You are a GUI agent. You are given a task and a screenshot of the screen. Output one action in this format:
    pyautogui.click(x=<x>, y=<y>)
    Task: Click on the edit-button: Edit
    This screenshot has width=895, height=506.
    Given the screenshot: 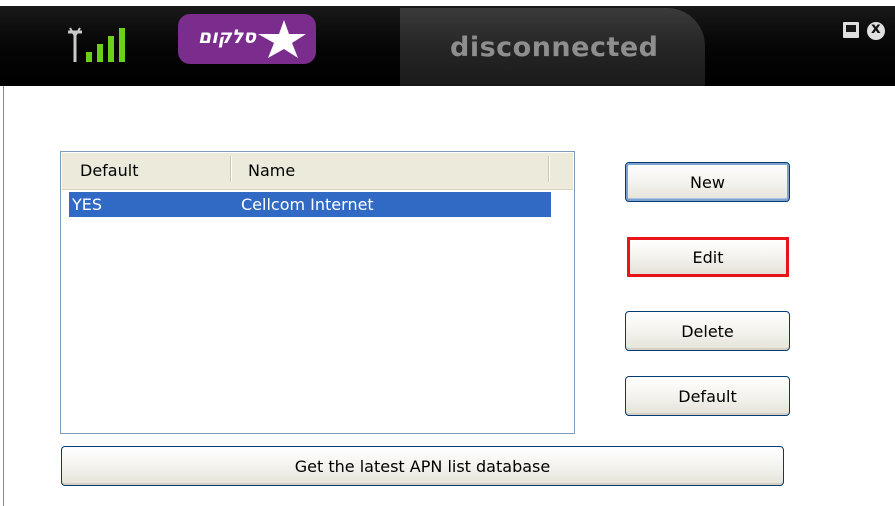 What is the action you would take?
    pyautogui.click(x=708, y=257)
    